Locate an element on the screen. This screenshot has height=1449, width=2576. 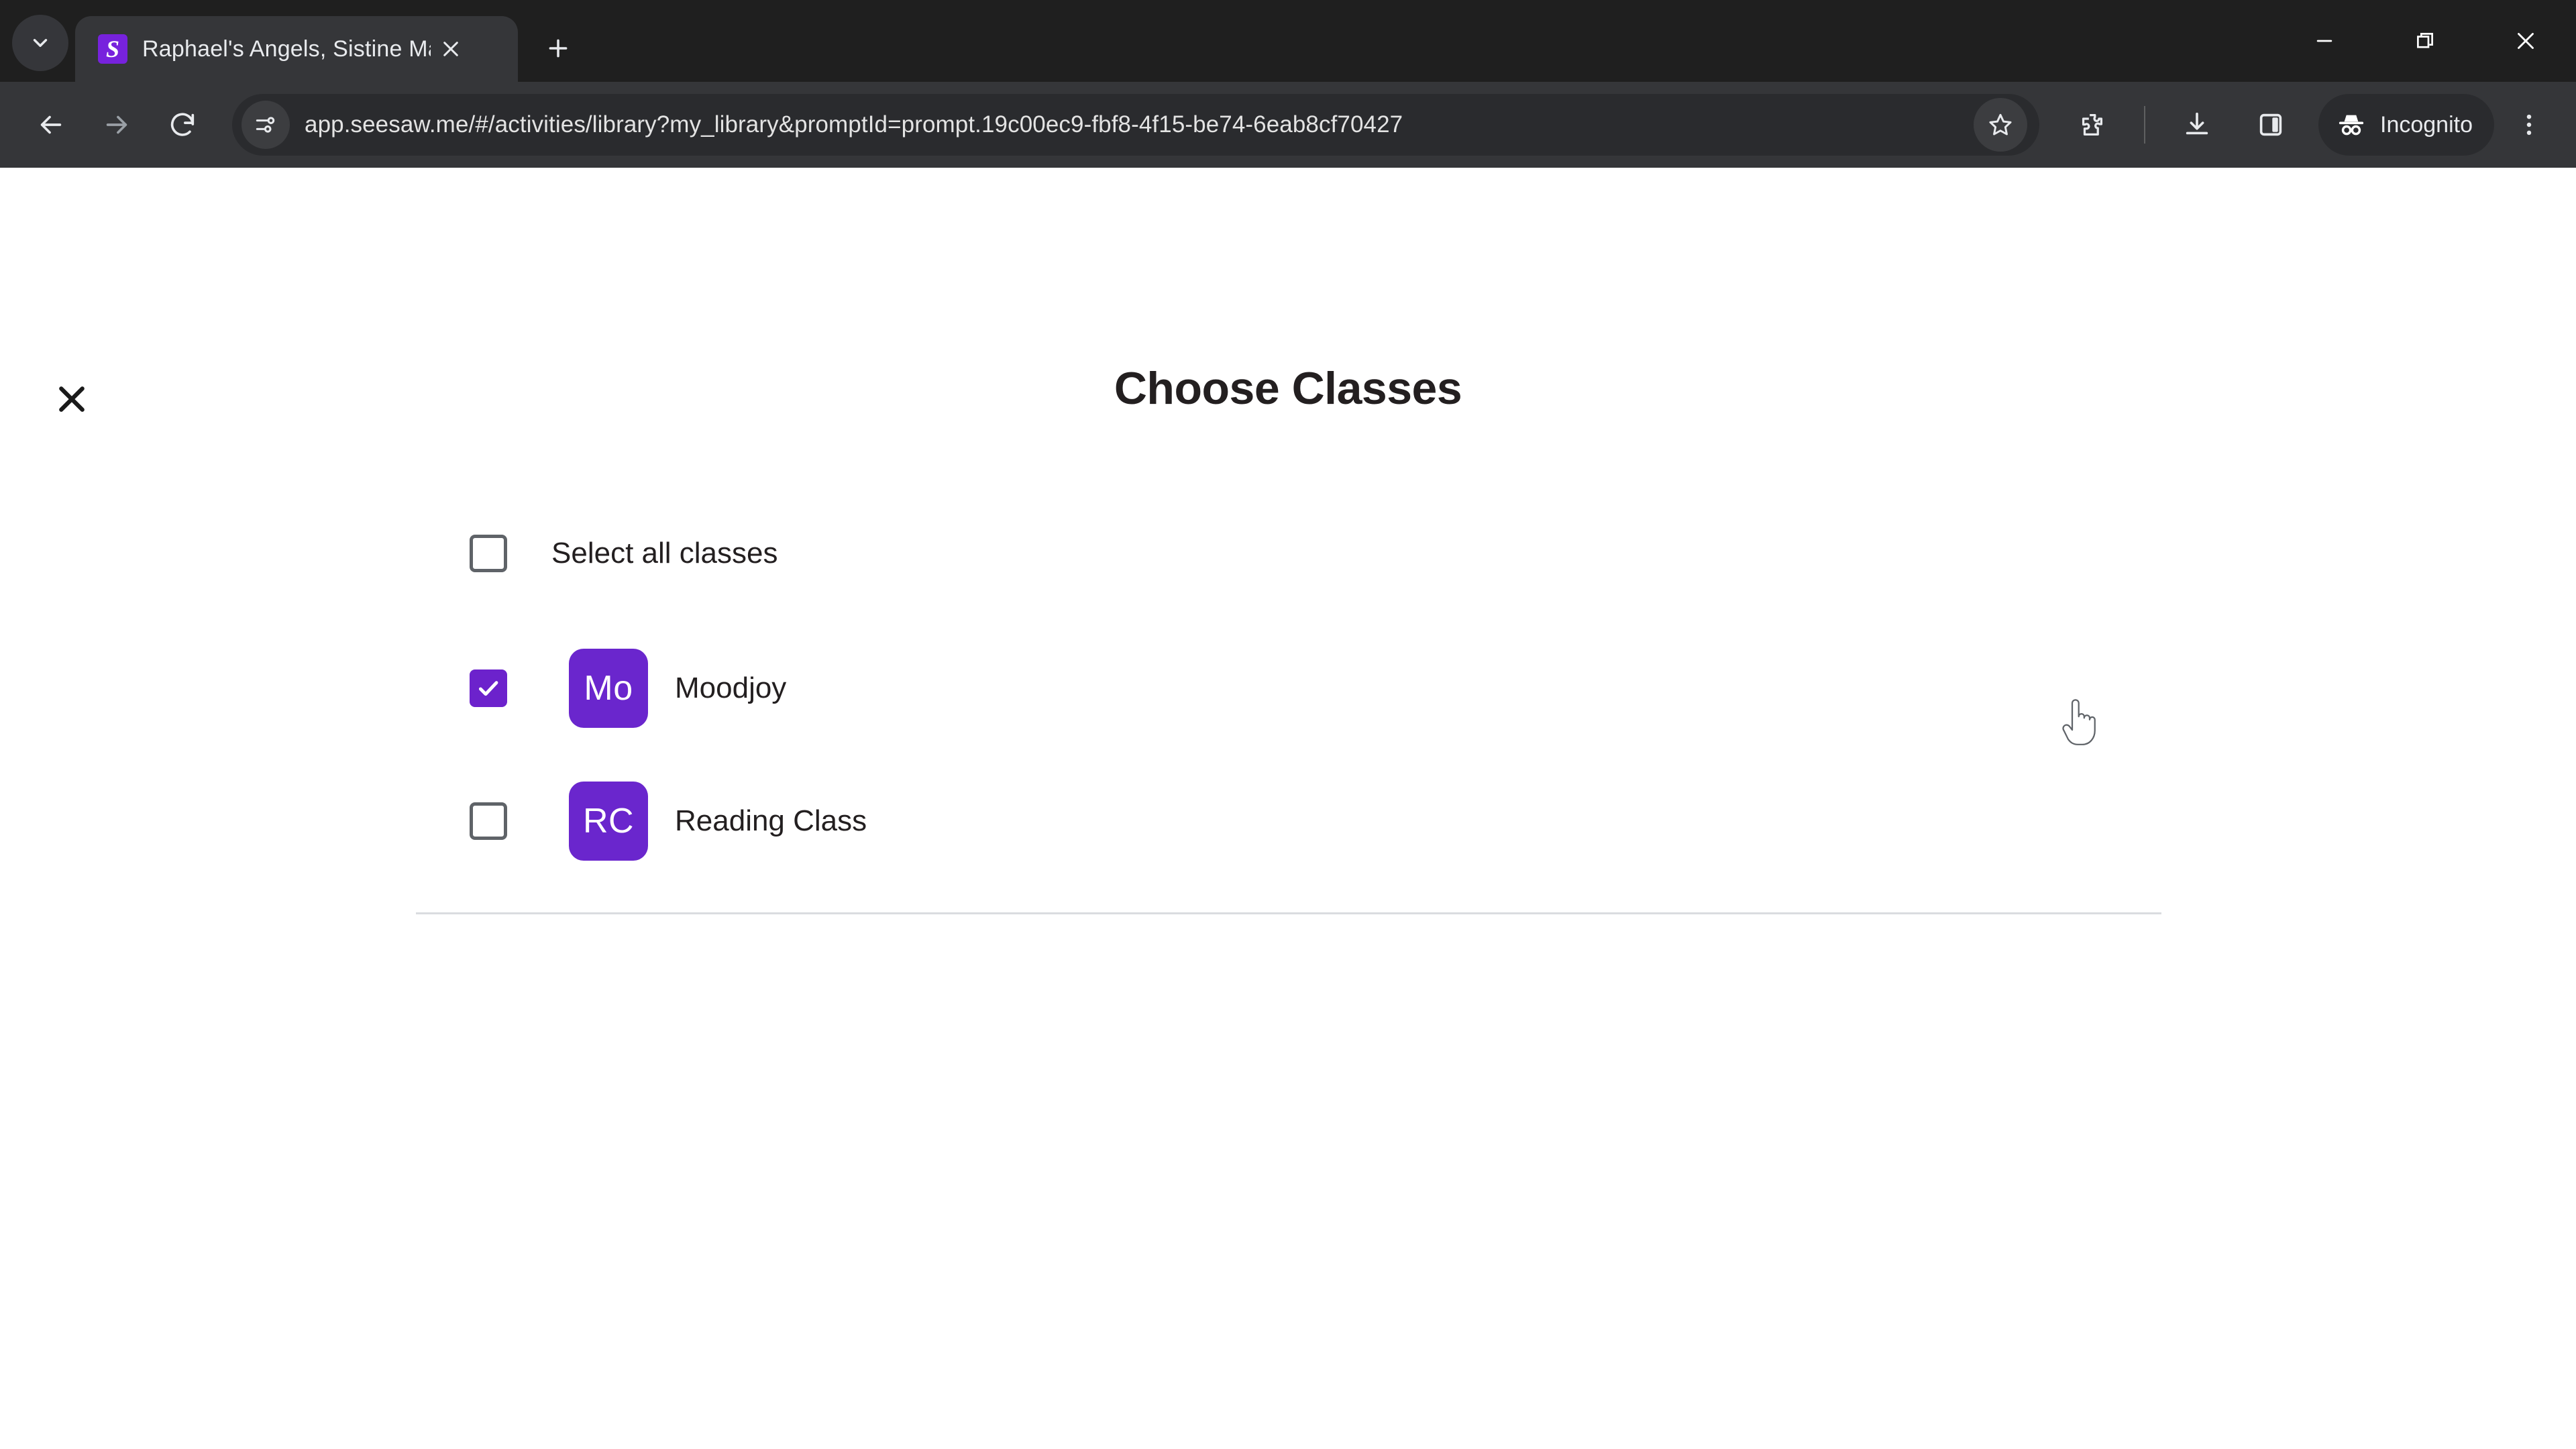
incognito-hat-icon is located at coordinates (2351, 125).